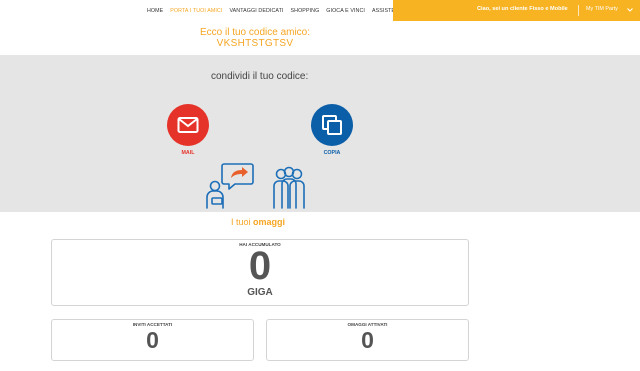 The height and width of the screenshot is (371, 640). What do you see at coordinates (241, 222) in the screenshot?
I see `gifts-title-prefix: I tuoi` at bounding box center [241, 222].